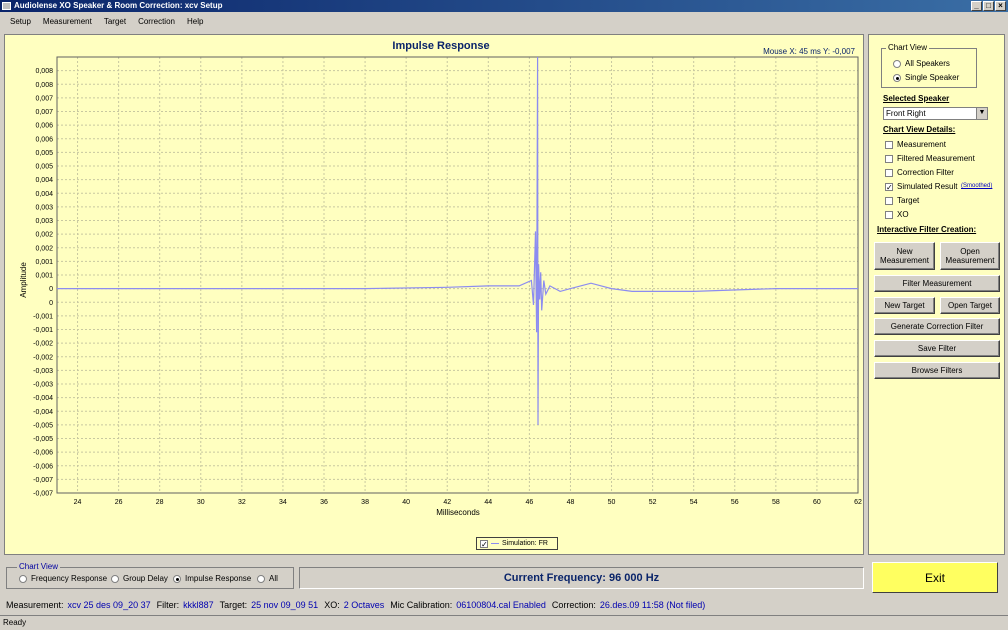  I want to click on chart-title: Impulse Response, so click(440, 46).